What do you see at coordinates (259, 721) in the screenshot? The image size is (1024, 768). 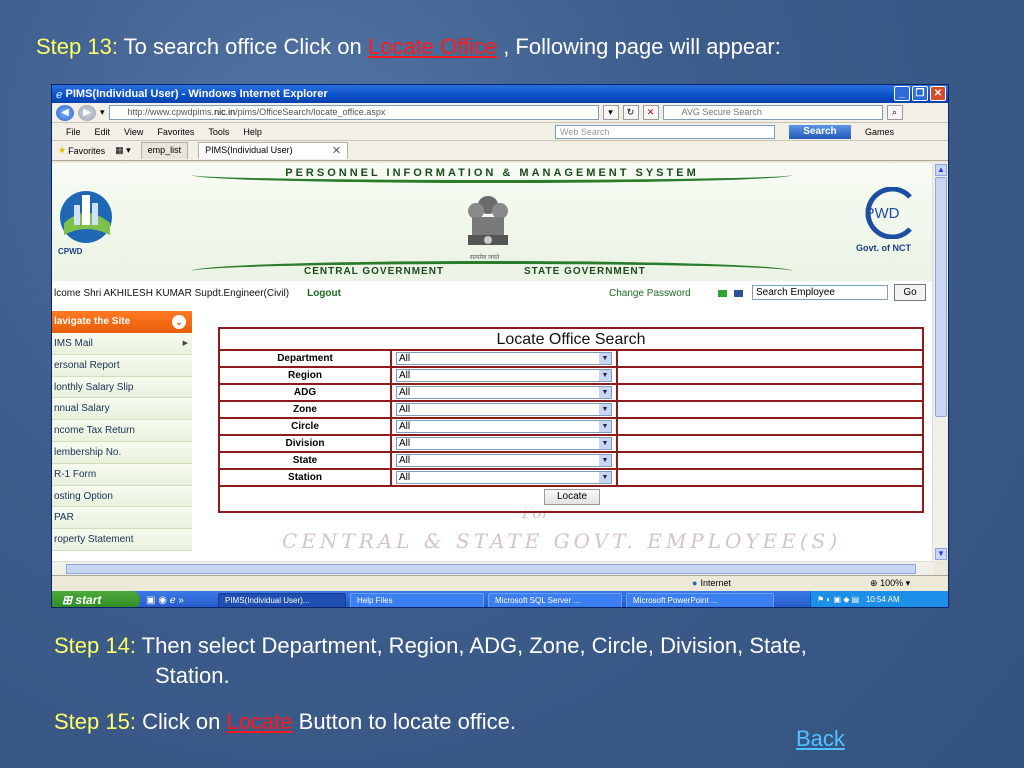 I see `locate-link: Locate` at bounding box center [259, 721].